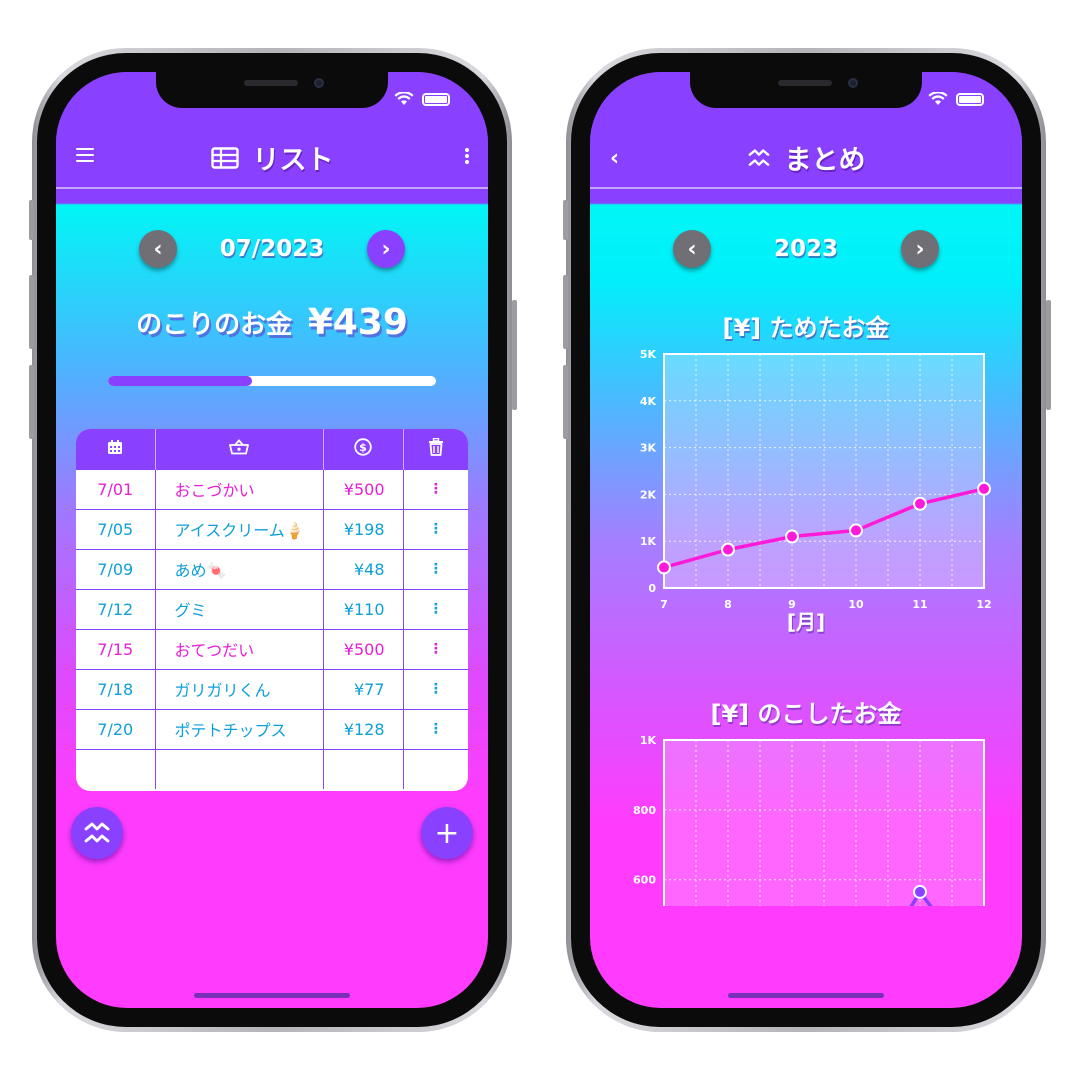  Describe the element at coordinates (919, 604) in the screenshot. I see `x-tick-label: 11` at that location.